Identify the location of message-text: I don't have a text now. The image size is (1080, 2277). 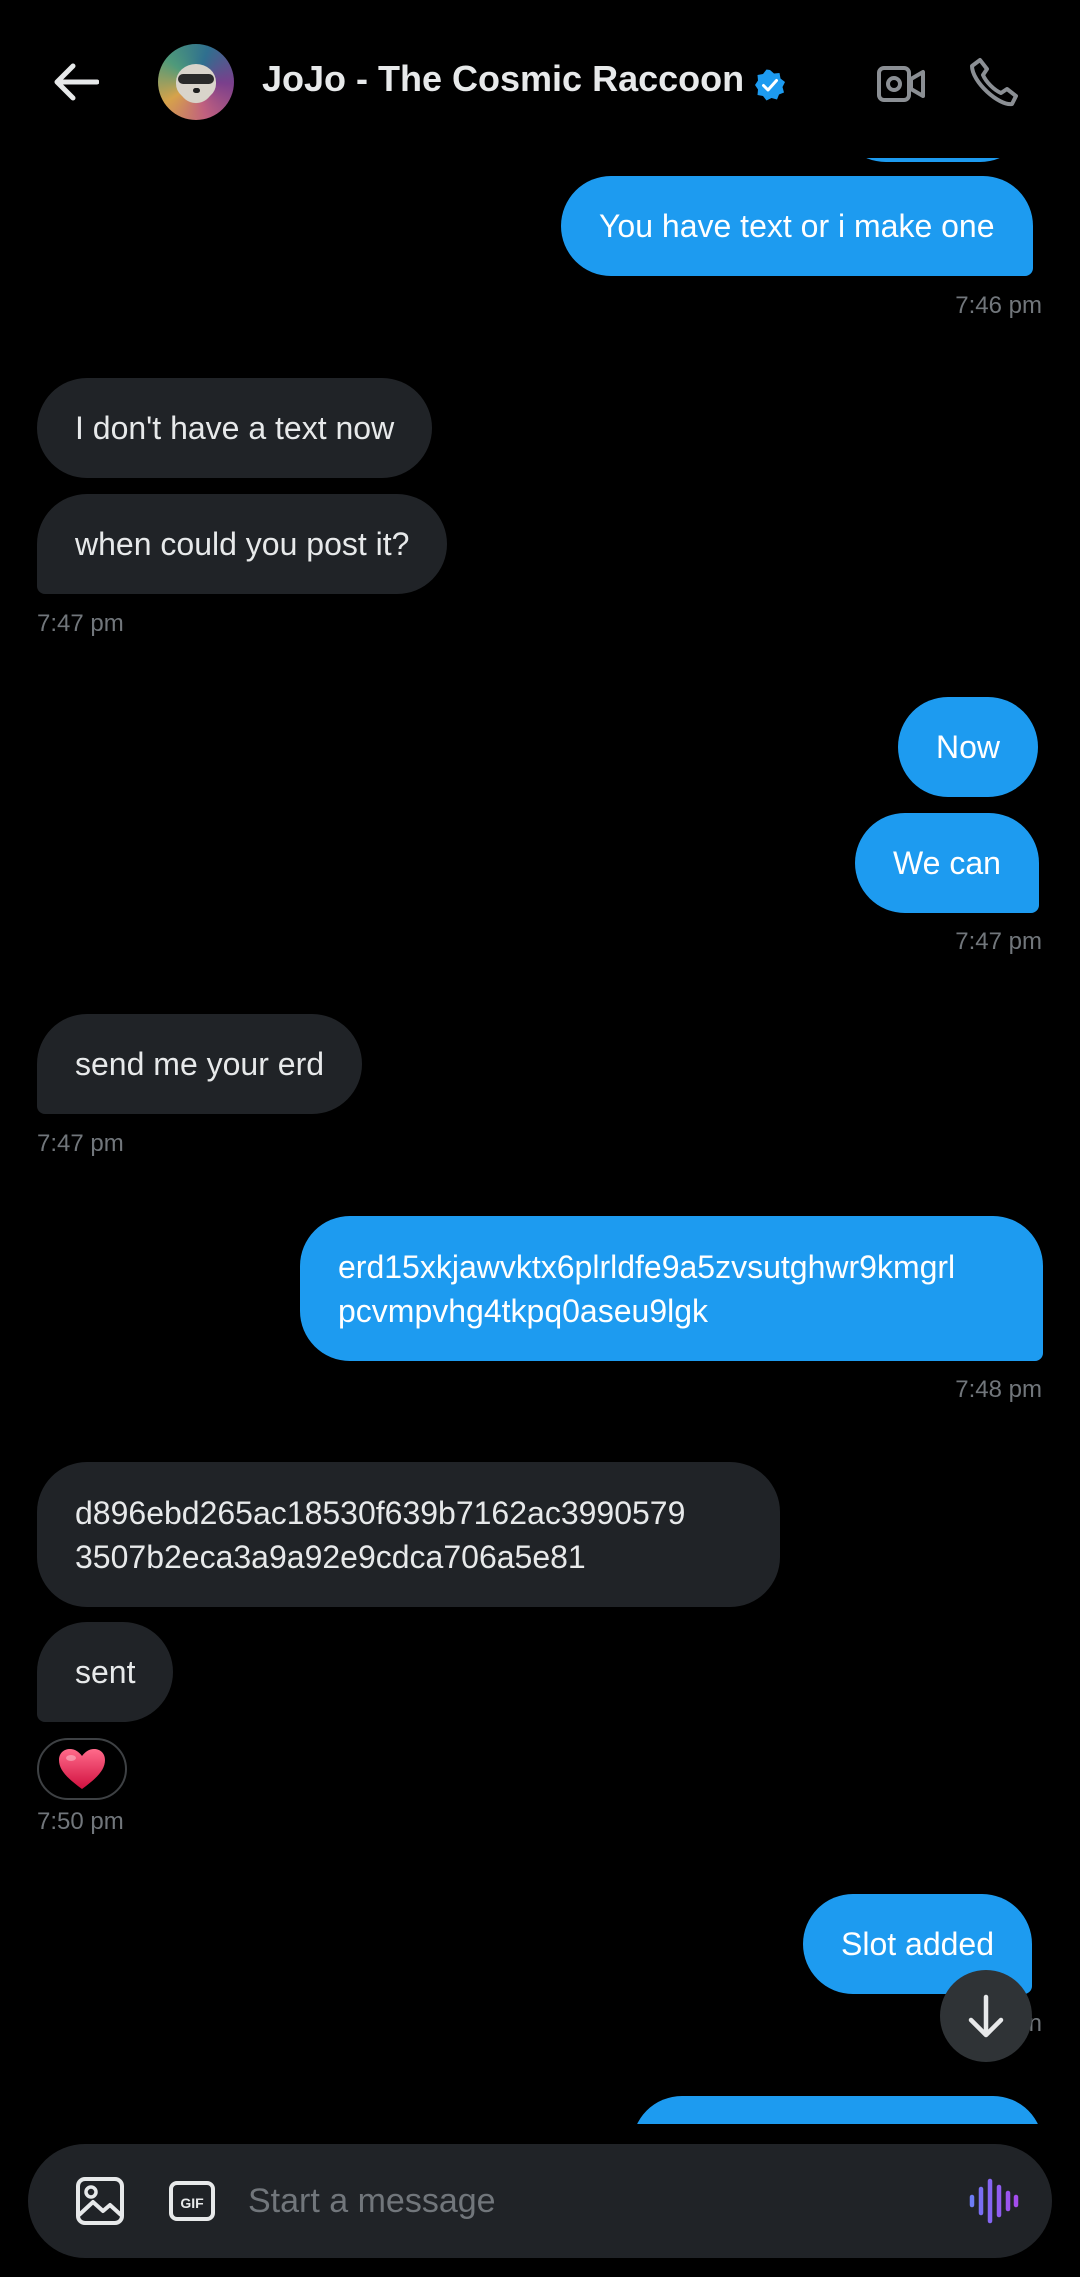
(235, 428).